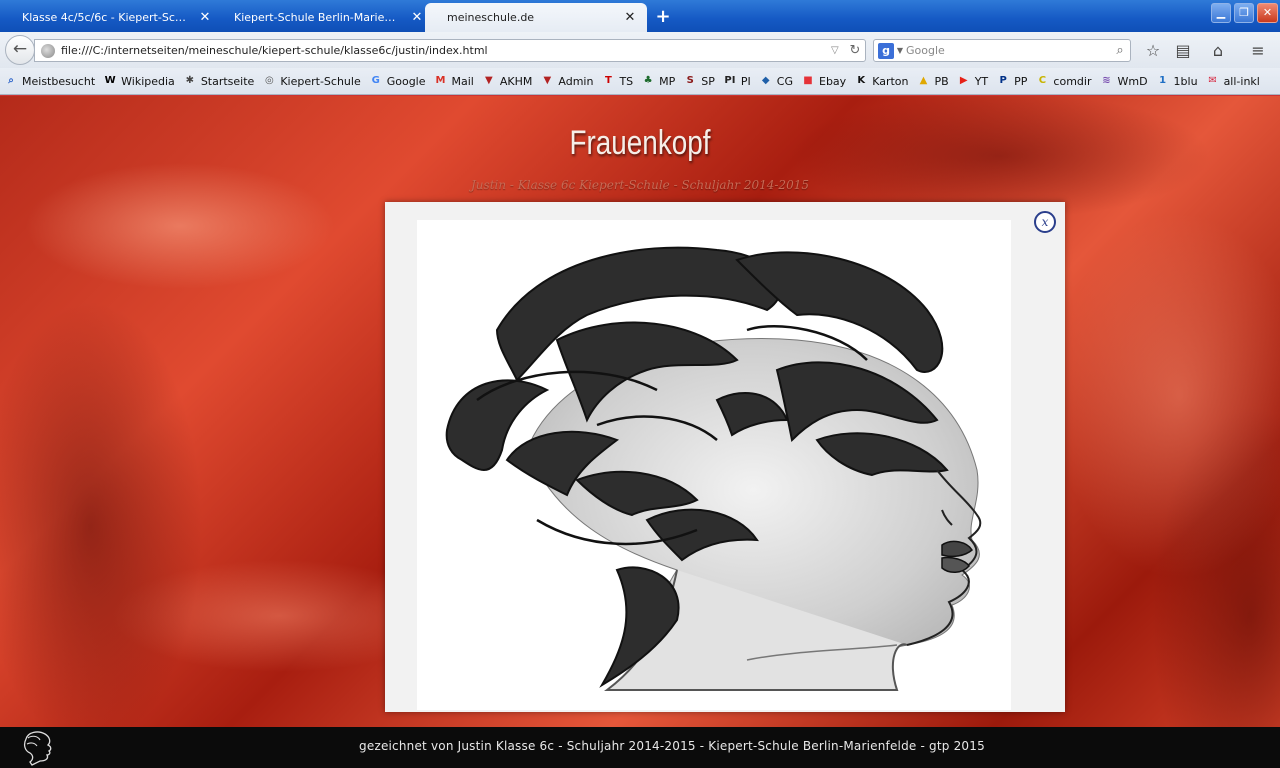 The height and width of the screenshot is (768, 1280). I want to click on mail-icon: M, so click(440, 80).